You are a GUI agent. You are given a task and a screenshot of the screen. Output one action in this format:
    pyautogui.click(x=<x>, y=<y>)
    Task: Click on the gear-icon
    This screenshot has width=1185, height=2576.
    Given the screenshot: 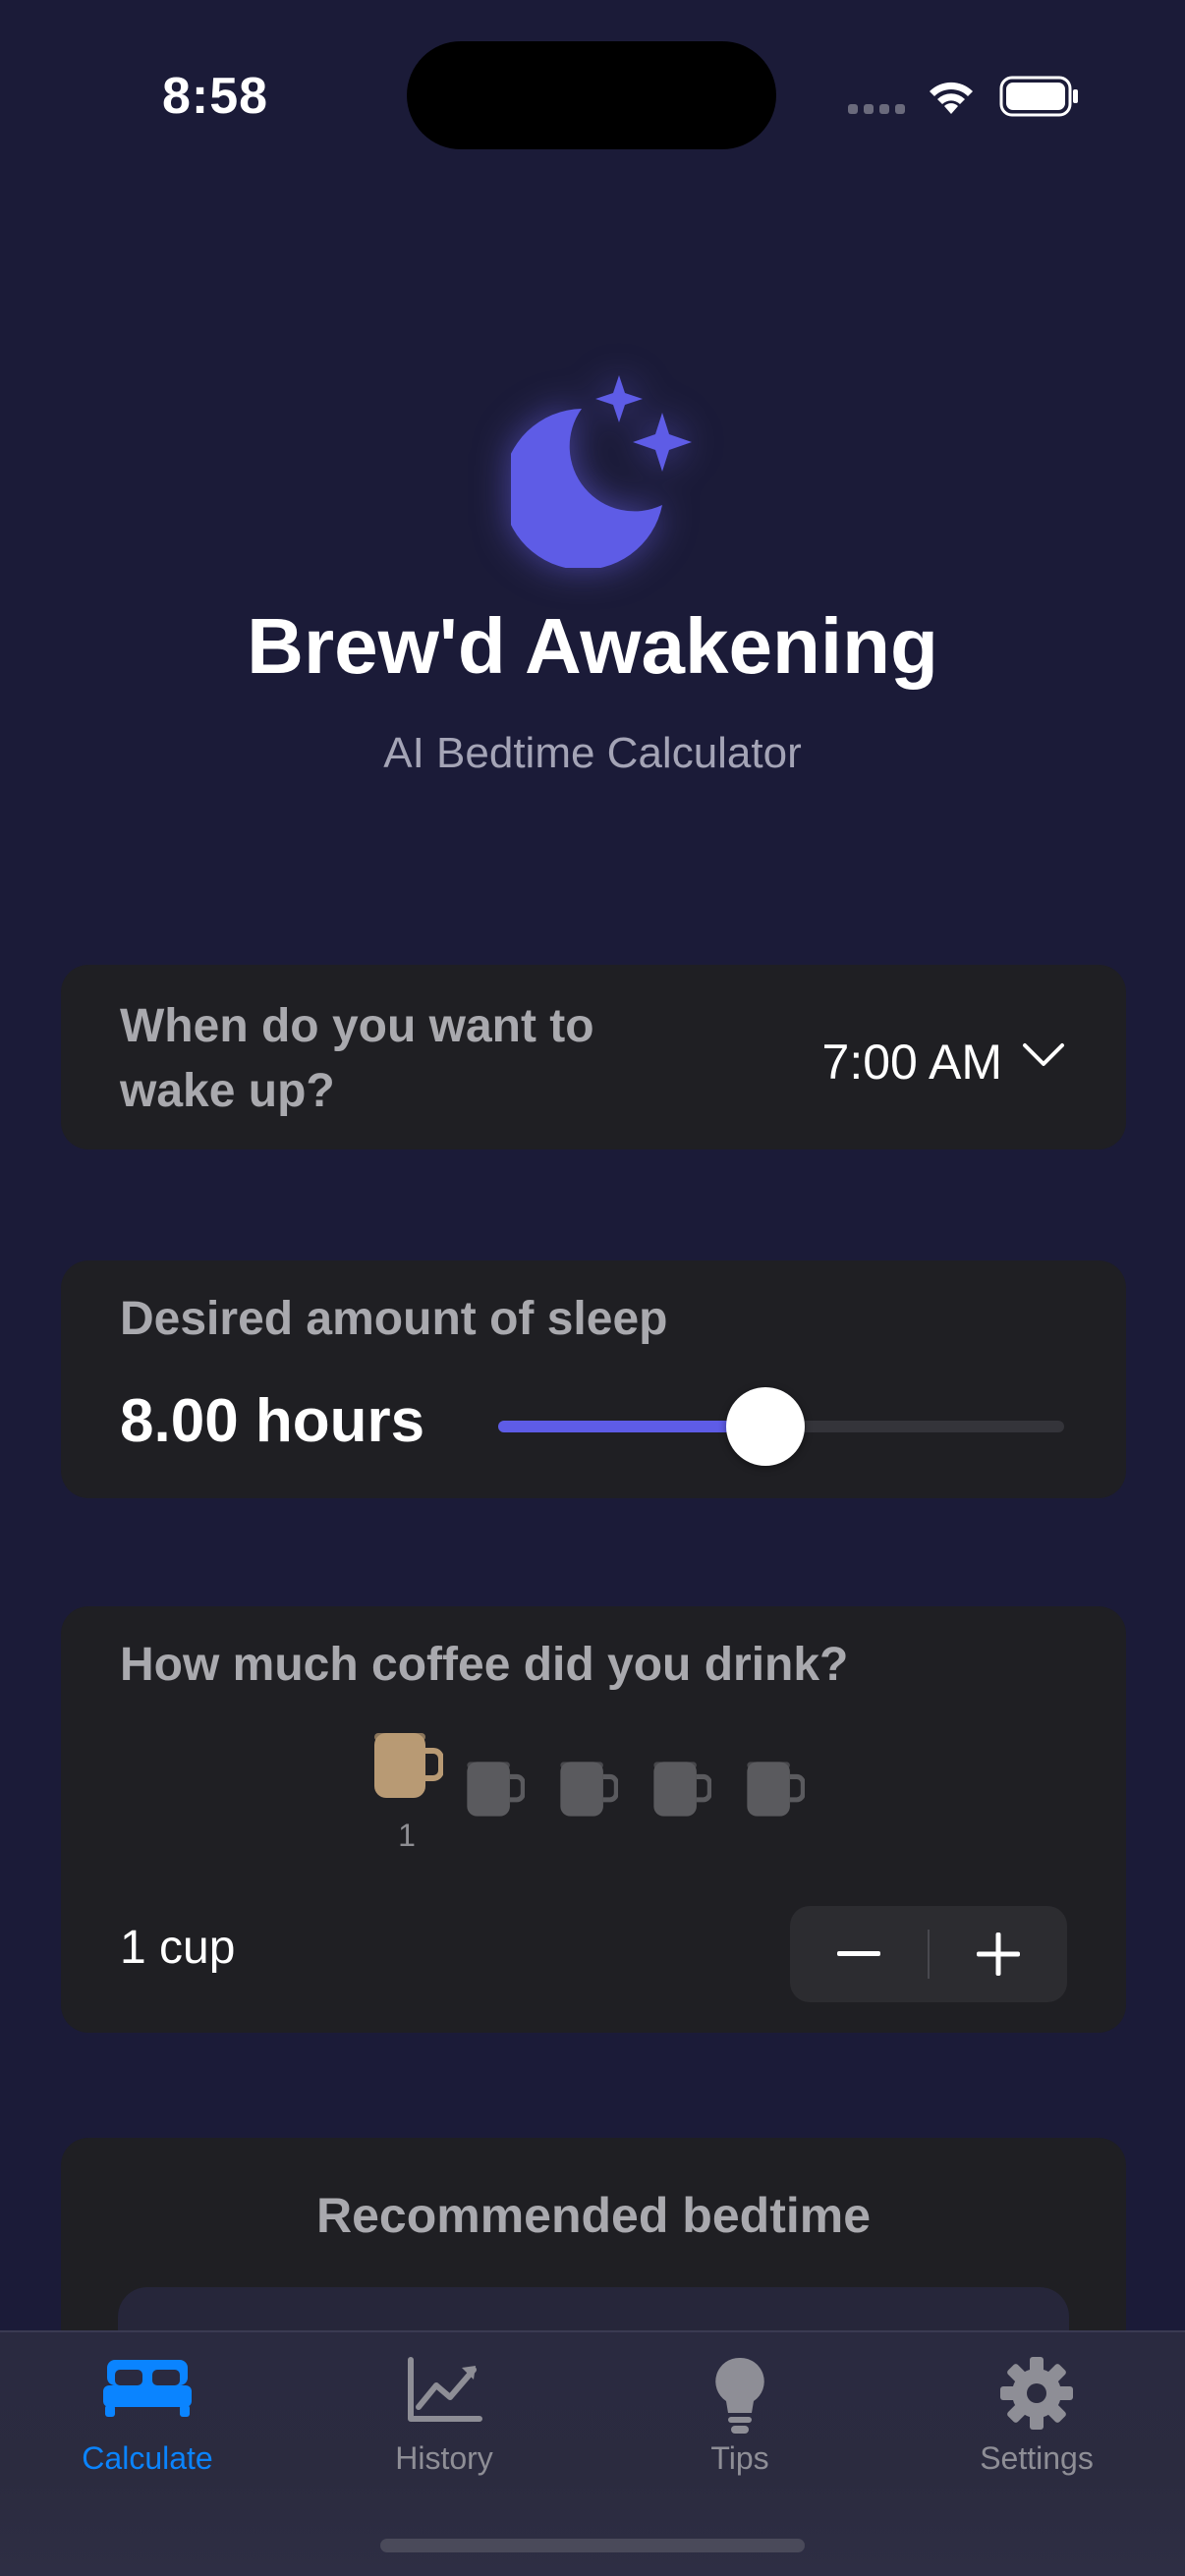 What is the action you would take?
    pyautogui.click(x=1037, y=2393)
    